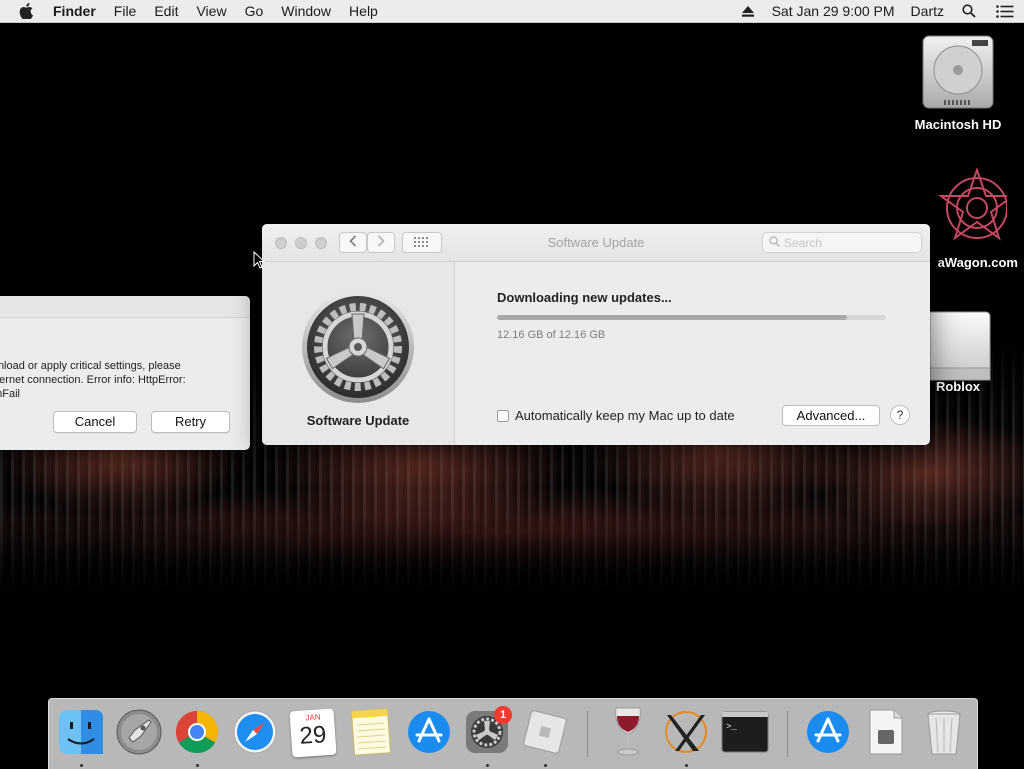 Image resolution: width=1024 pixels, height=769 pixels. What do you see at coordinates (197, 733) in the screenshot?
I see `chrome-icon` at bounding box center [197, 733].